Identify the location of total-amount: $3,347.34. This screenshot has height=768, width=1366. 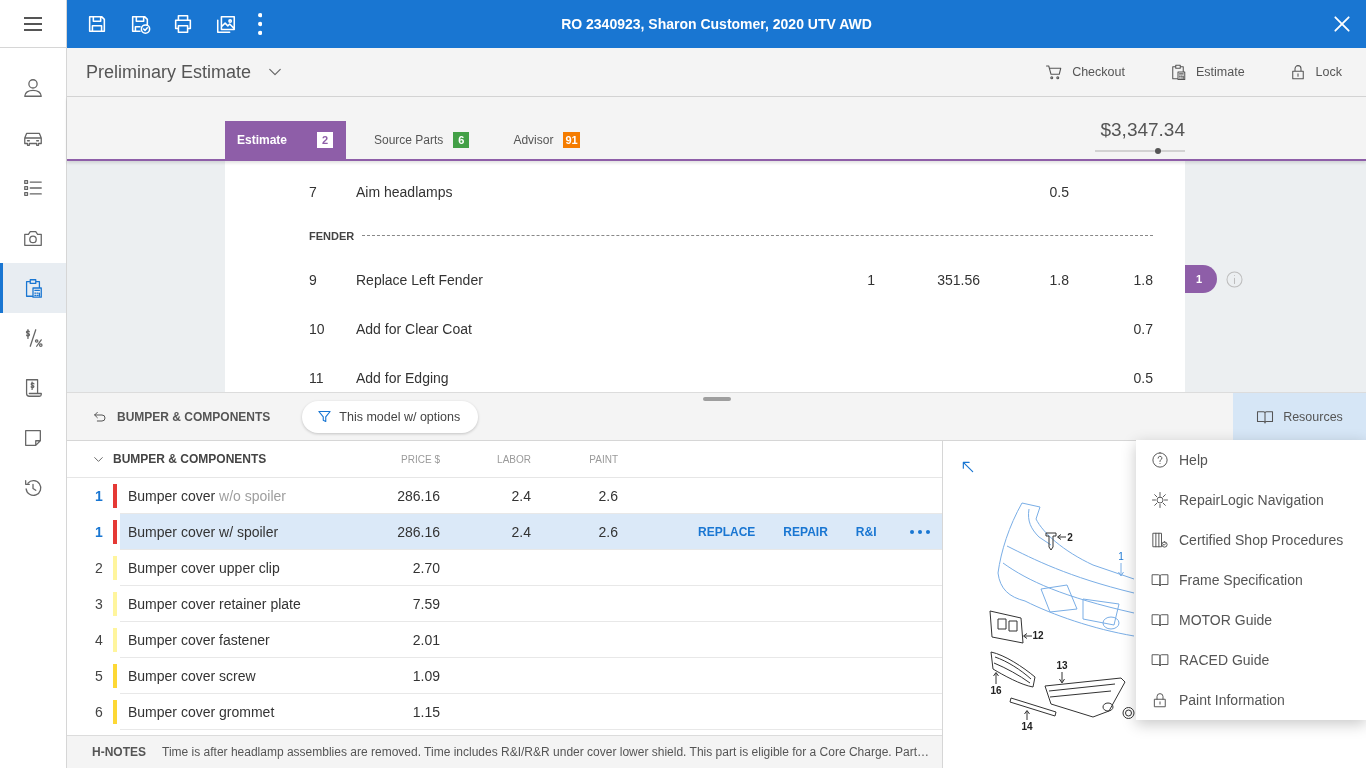
(1142, 130).